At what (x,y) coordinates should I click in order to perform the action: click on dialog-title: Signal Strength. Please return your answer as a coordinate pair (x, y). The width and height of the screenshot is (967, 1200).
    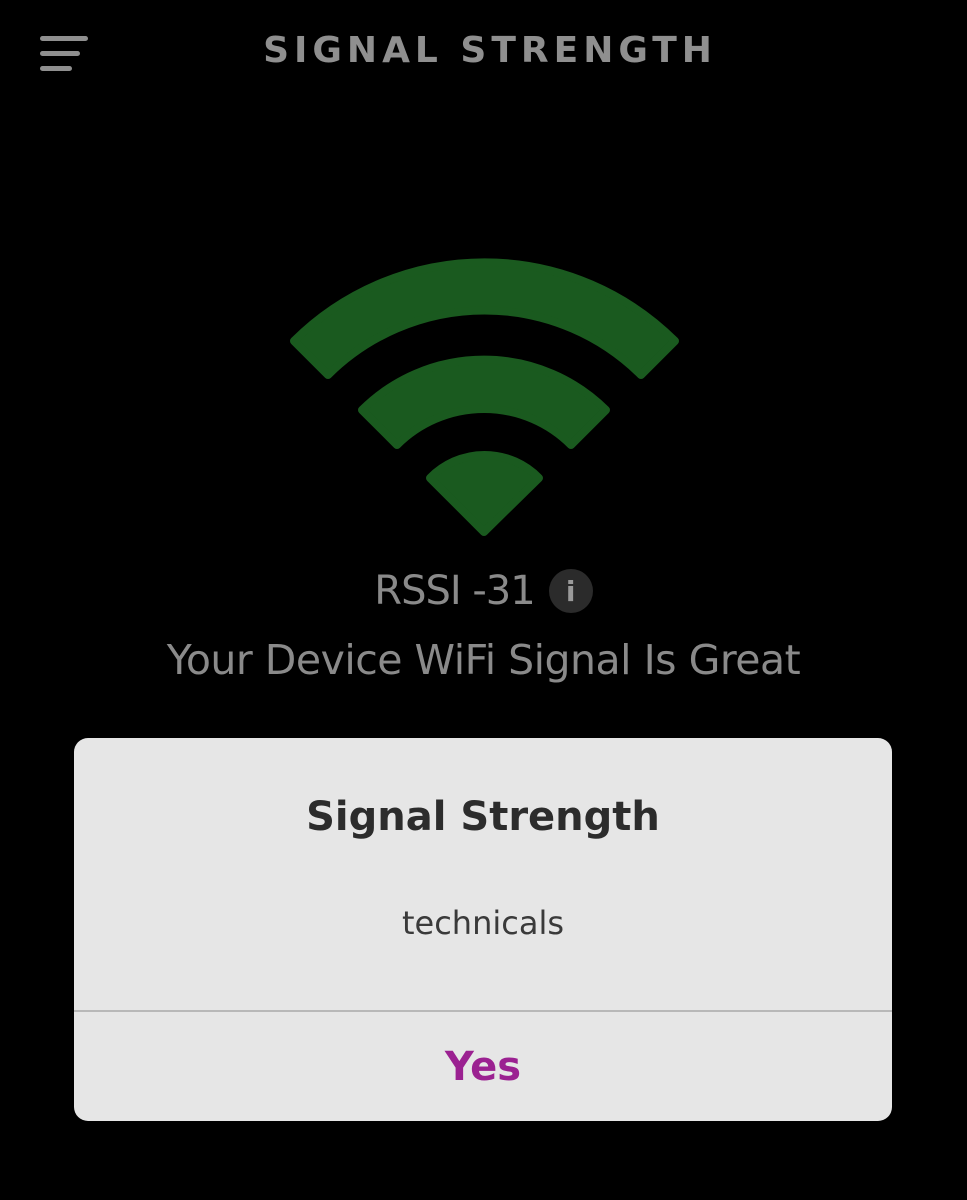
    Looking at the image, I should click on (483, 817).